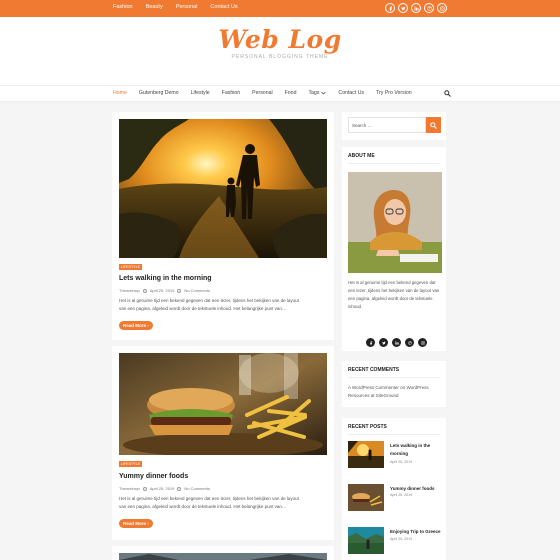 Image resolution: width=560 pixels, height=560 pixels. Describe the element at coordinates (367, 427) in the screenshot. I see `widget-title: Recent Posts` at that location.